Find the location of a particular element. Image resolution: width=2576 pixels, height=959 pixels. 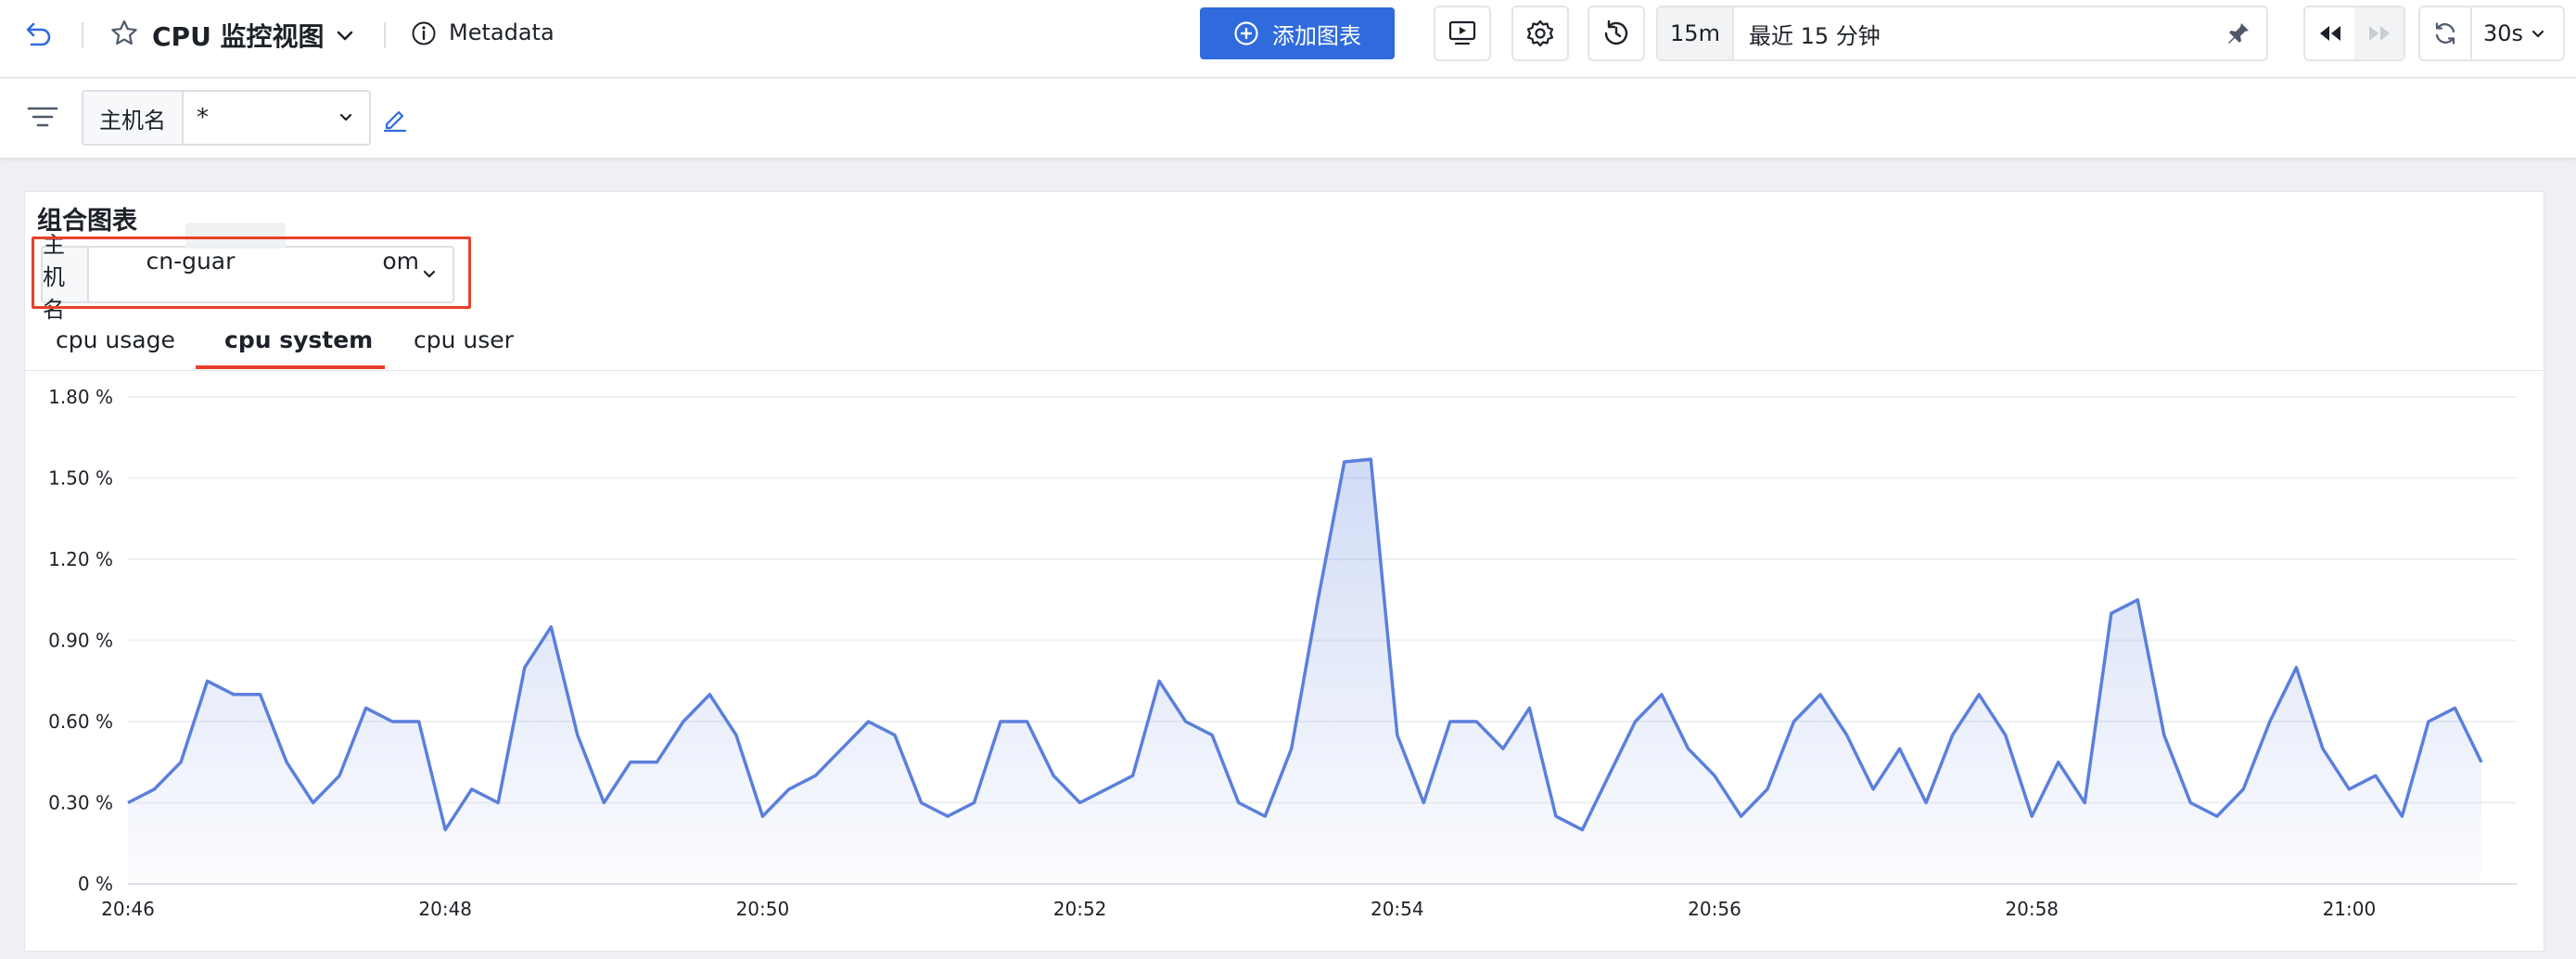

x-tick-label: 20:46 is located at coordinates (128, 909).